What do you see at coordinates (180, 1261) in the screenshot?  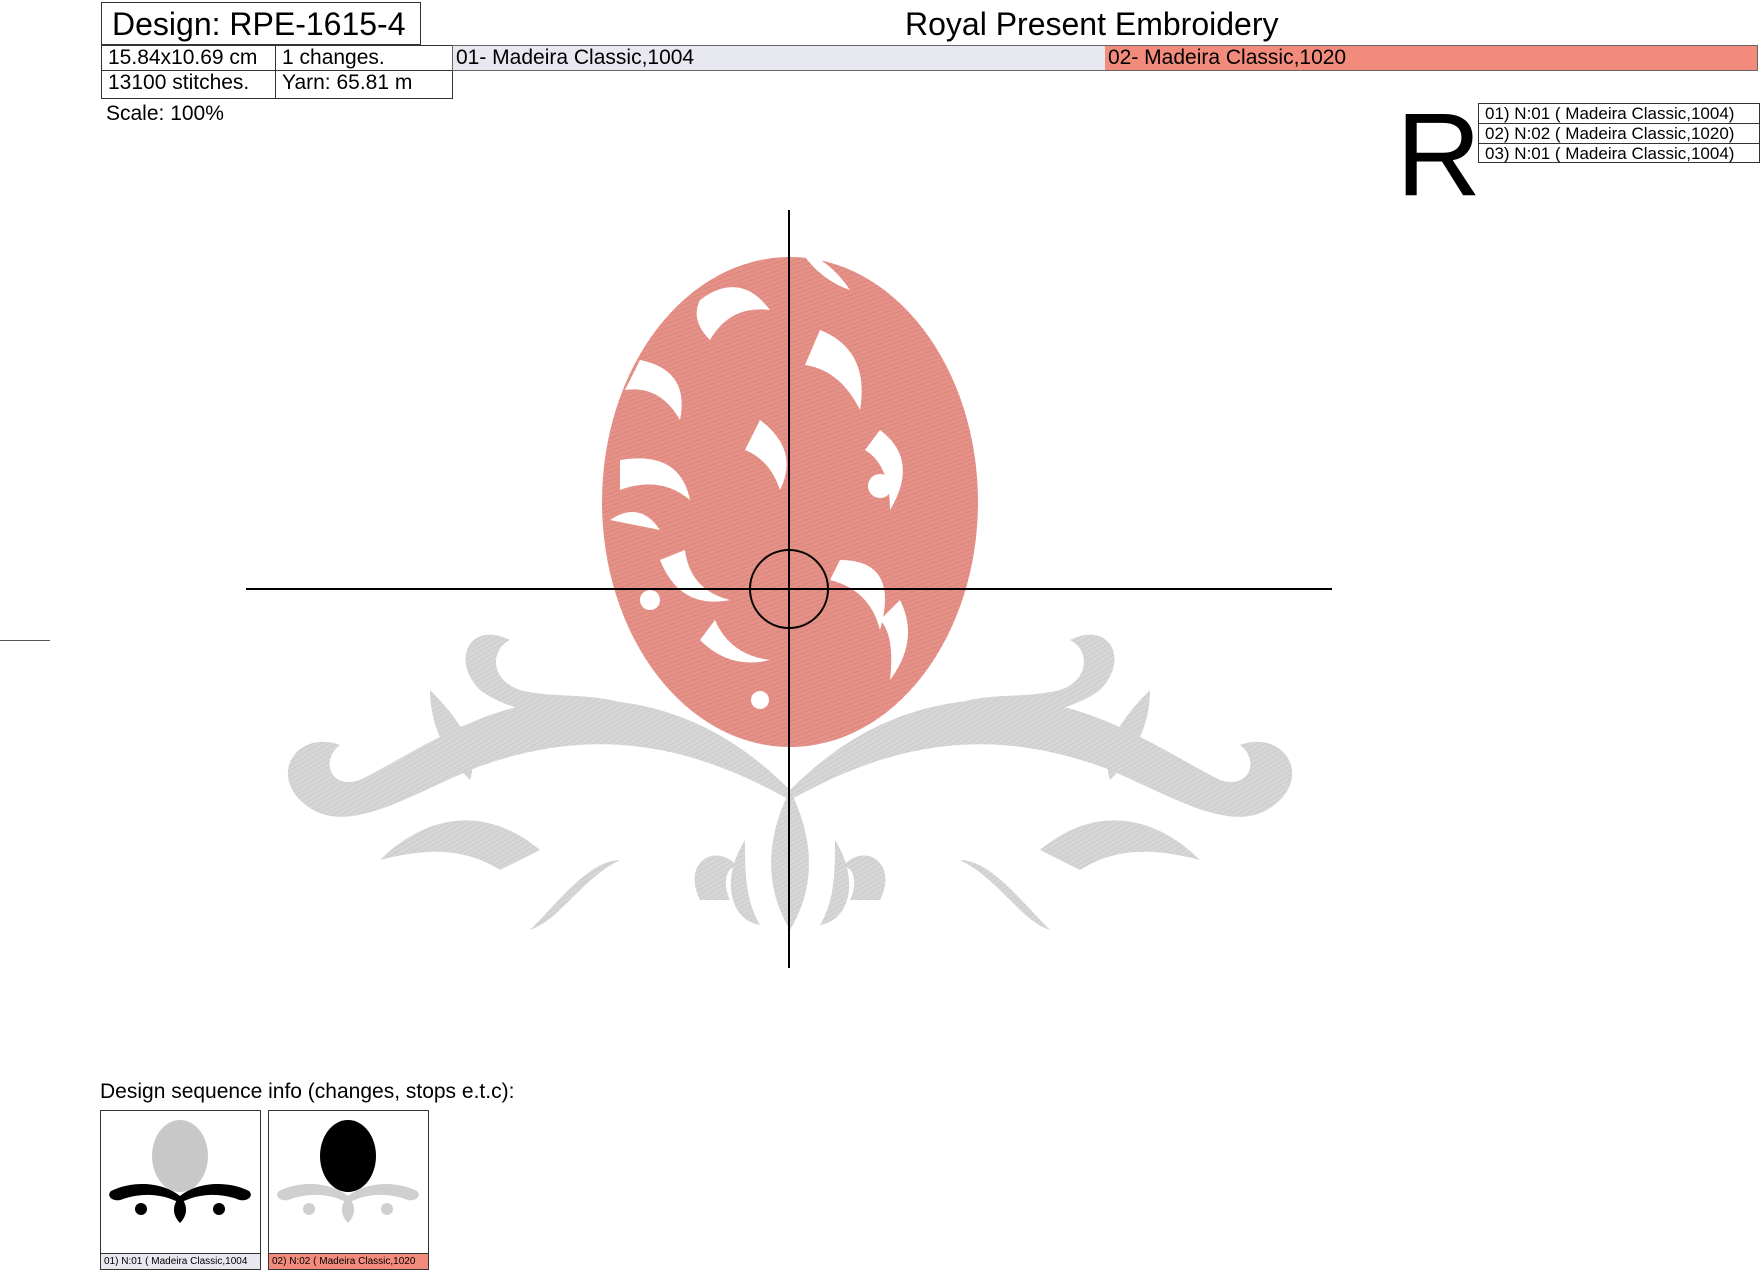 I see `thumb-caption-1: 01) N:01 ( Madeira Classic,1004` at bounding box center [180, 1261].